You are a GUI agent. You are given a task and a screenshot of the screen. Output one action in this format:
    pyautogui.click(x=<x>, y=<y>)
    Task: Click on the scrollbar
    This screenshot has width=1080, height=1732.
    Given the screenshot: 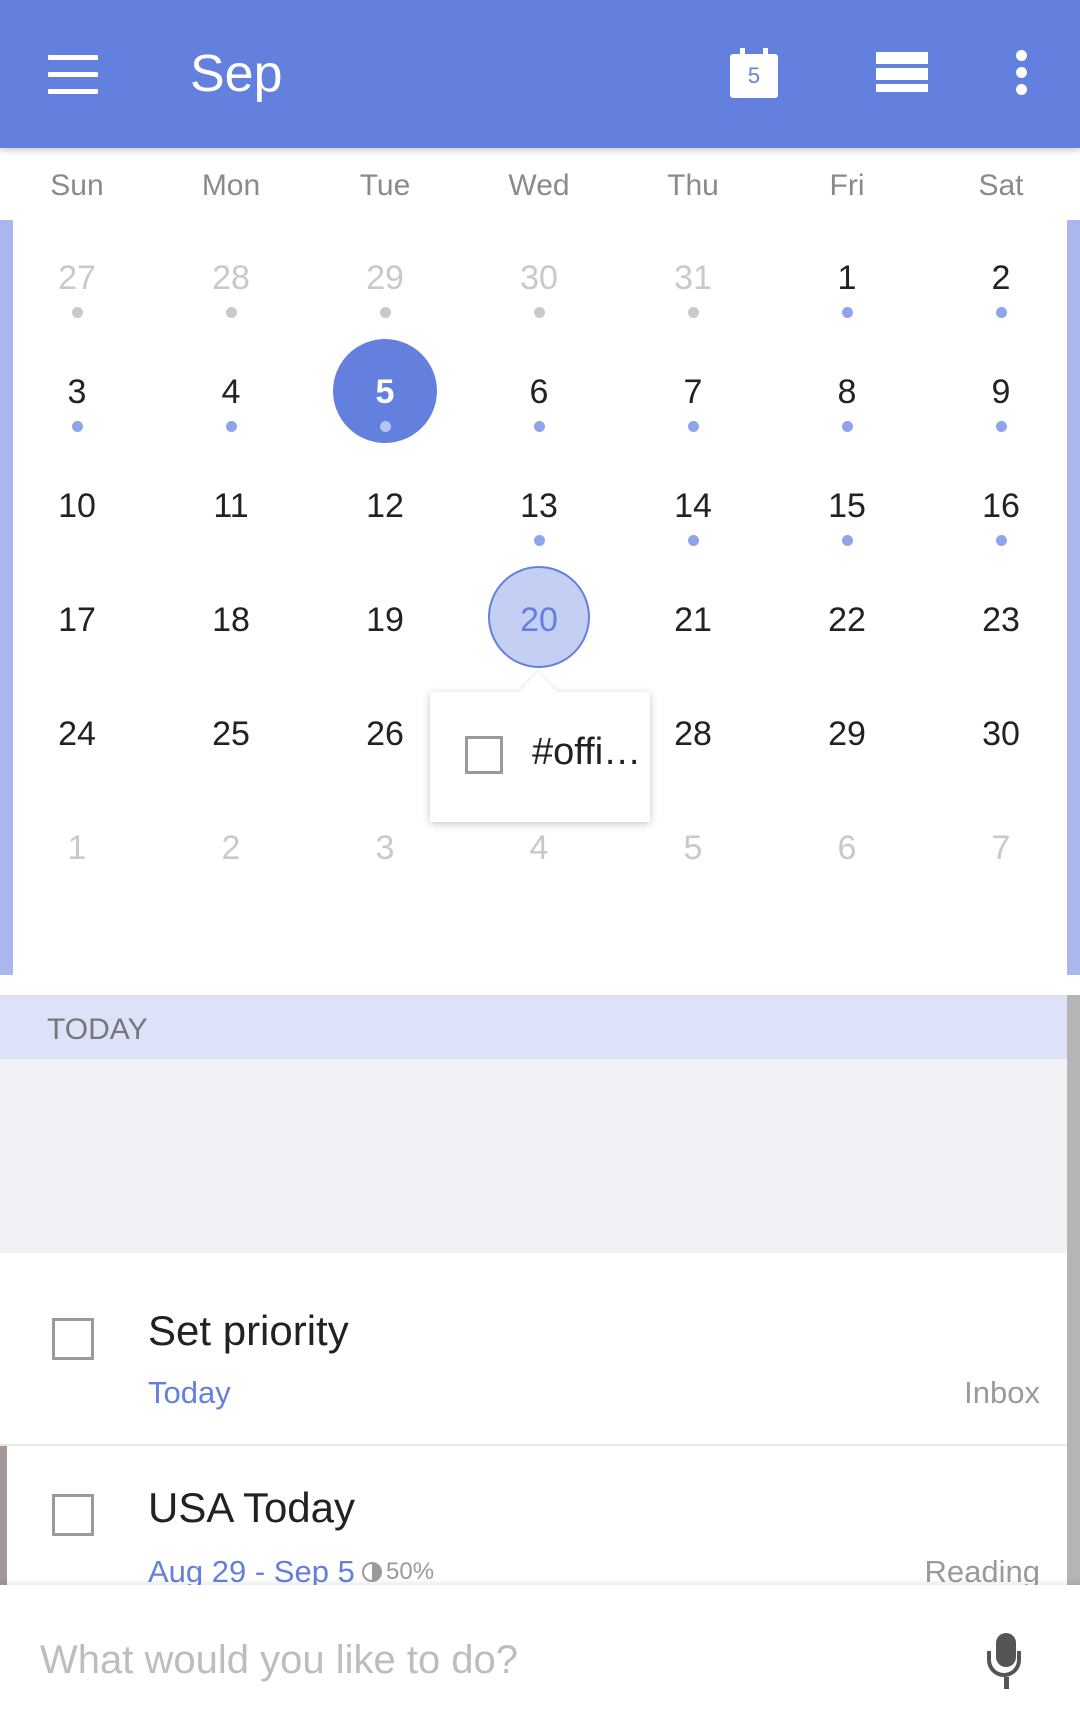 What is the action you would take?
    pyautogui.click(x=1073, y=1290)
    